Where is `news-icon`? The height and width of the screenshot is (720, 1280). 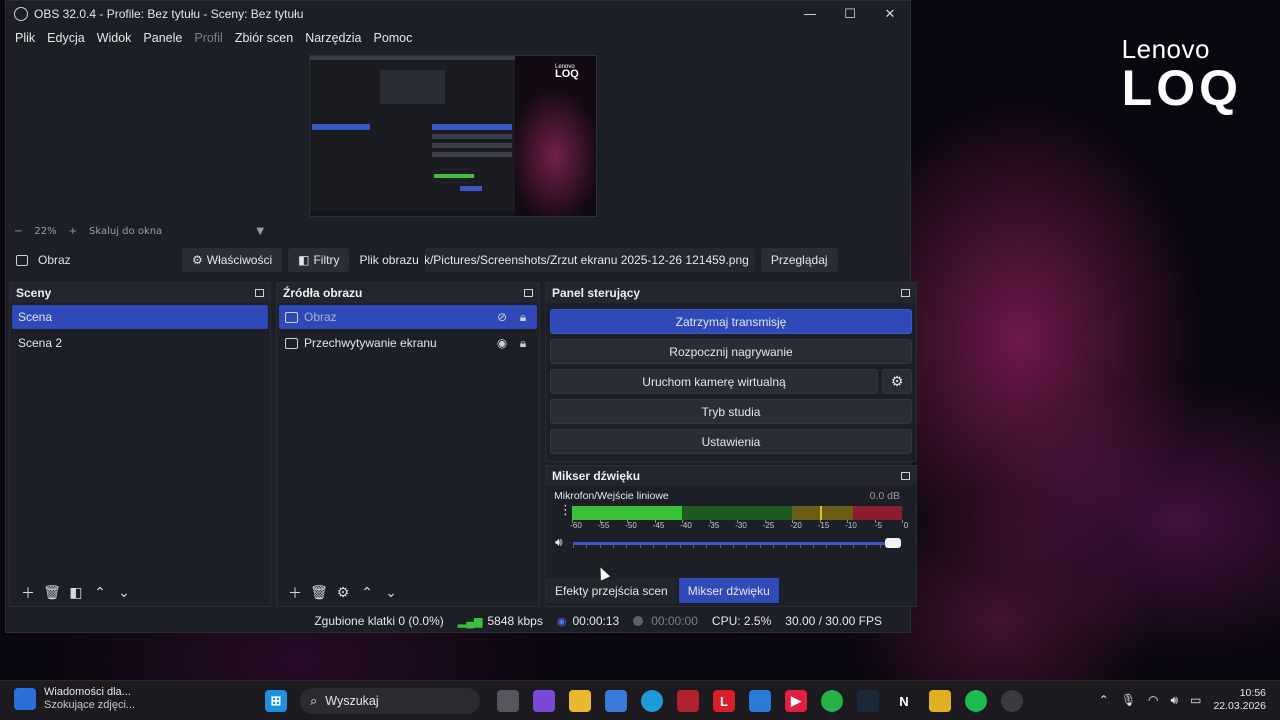 news-icon is located at coordinates (25, 699).